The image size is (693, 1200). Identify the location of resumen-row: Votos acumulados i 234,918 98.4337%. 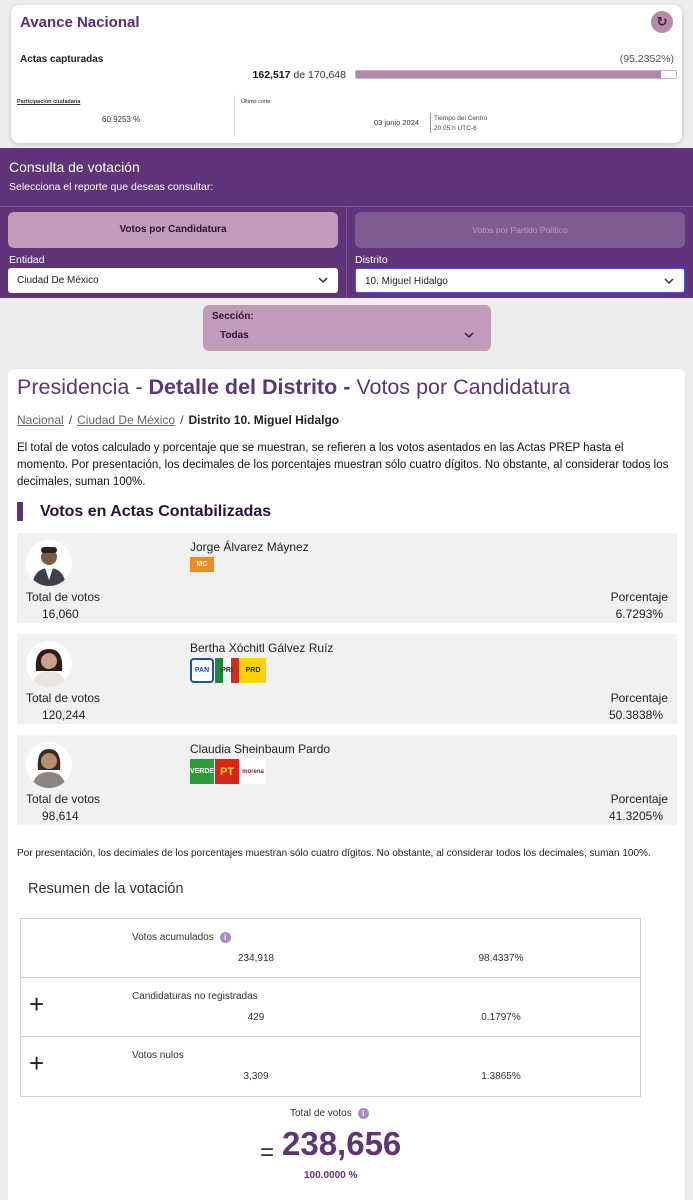
(330, 948).